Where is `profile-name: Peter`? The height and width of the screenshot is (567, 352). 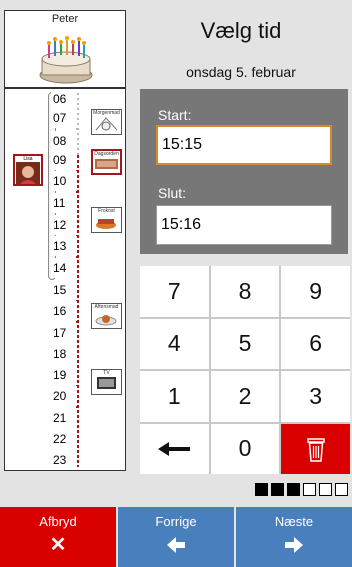
profile-name: Peter is located at coordinates (65, 19).